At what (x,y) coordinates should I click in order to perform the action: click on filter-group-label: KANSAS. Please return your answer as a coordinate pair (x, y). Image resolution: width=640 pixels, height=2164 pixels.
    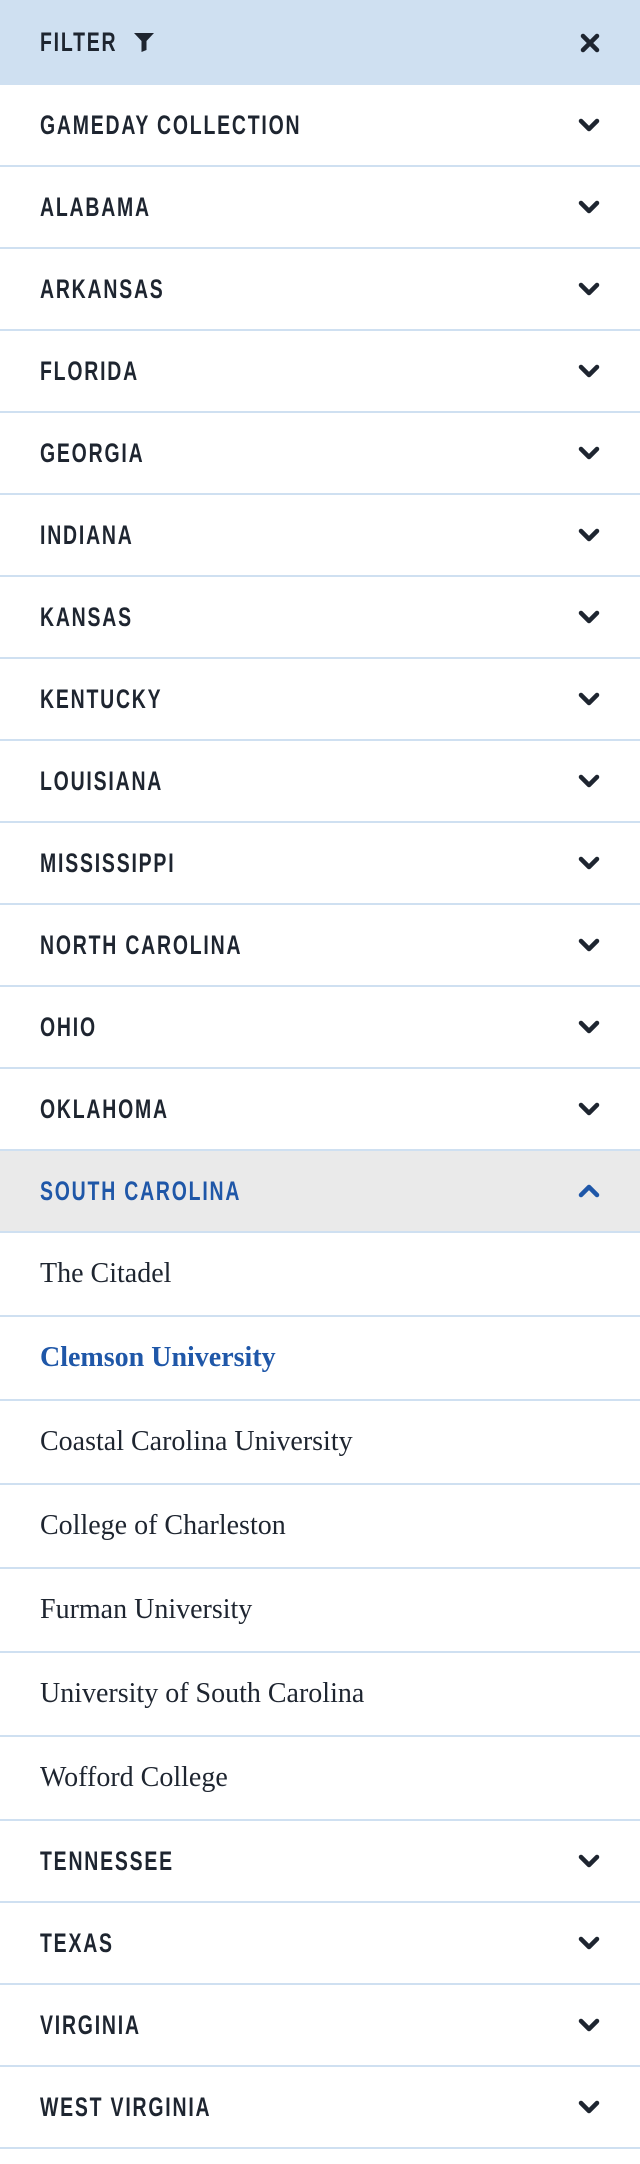
    Looking at the image, I should click on (86, 616).